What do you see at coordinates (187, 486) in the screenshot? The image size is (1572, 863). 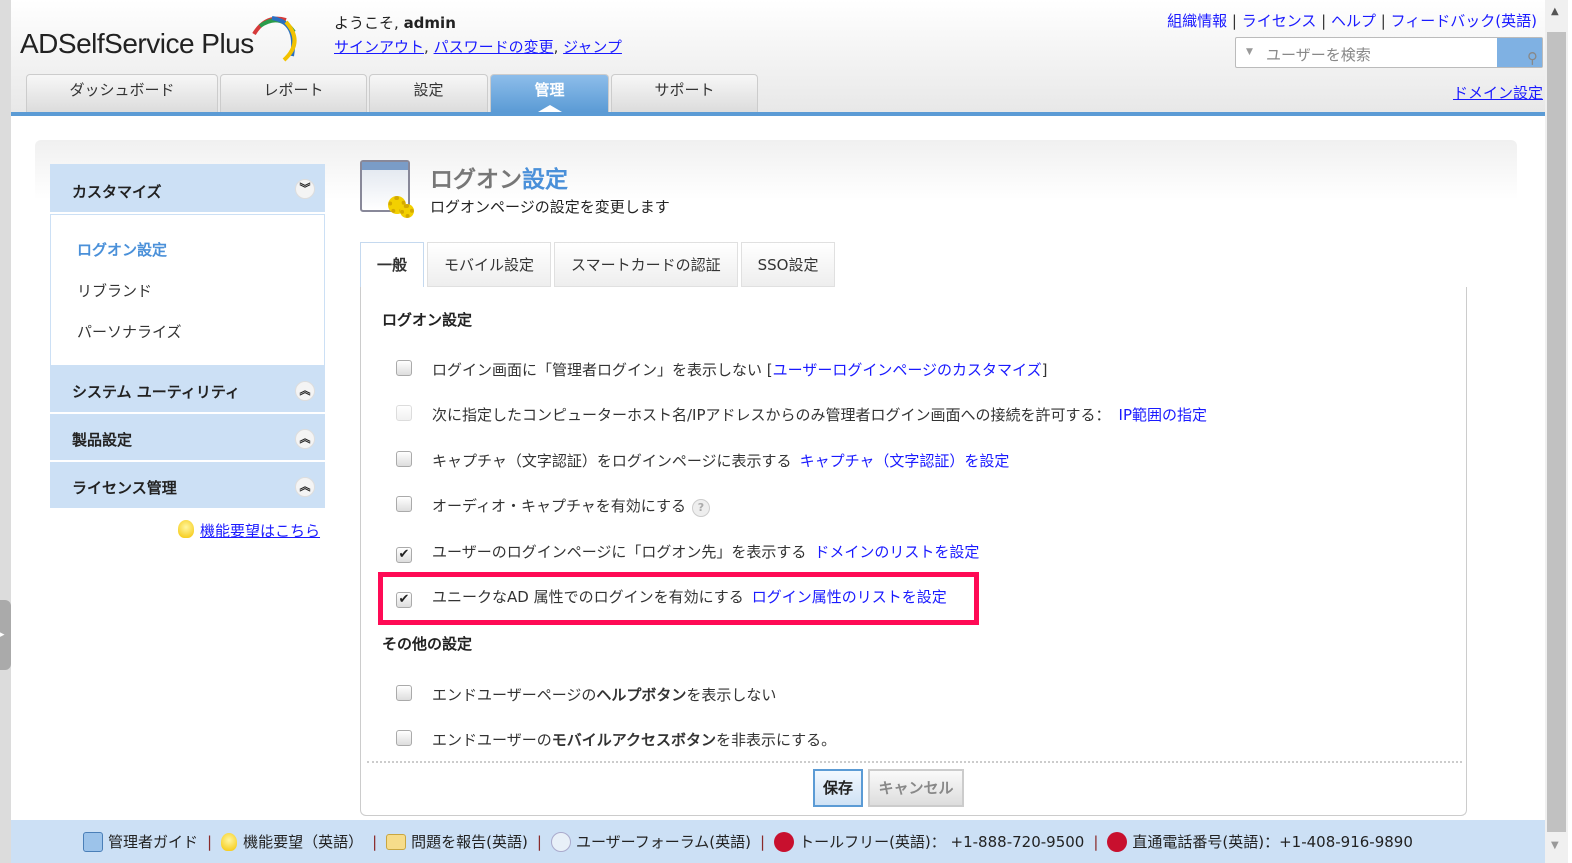 I see `sidebar-group-license: ライセンス管理 ︽` at bounding box center [187, 486].